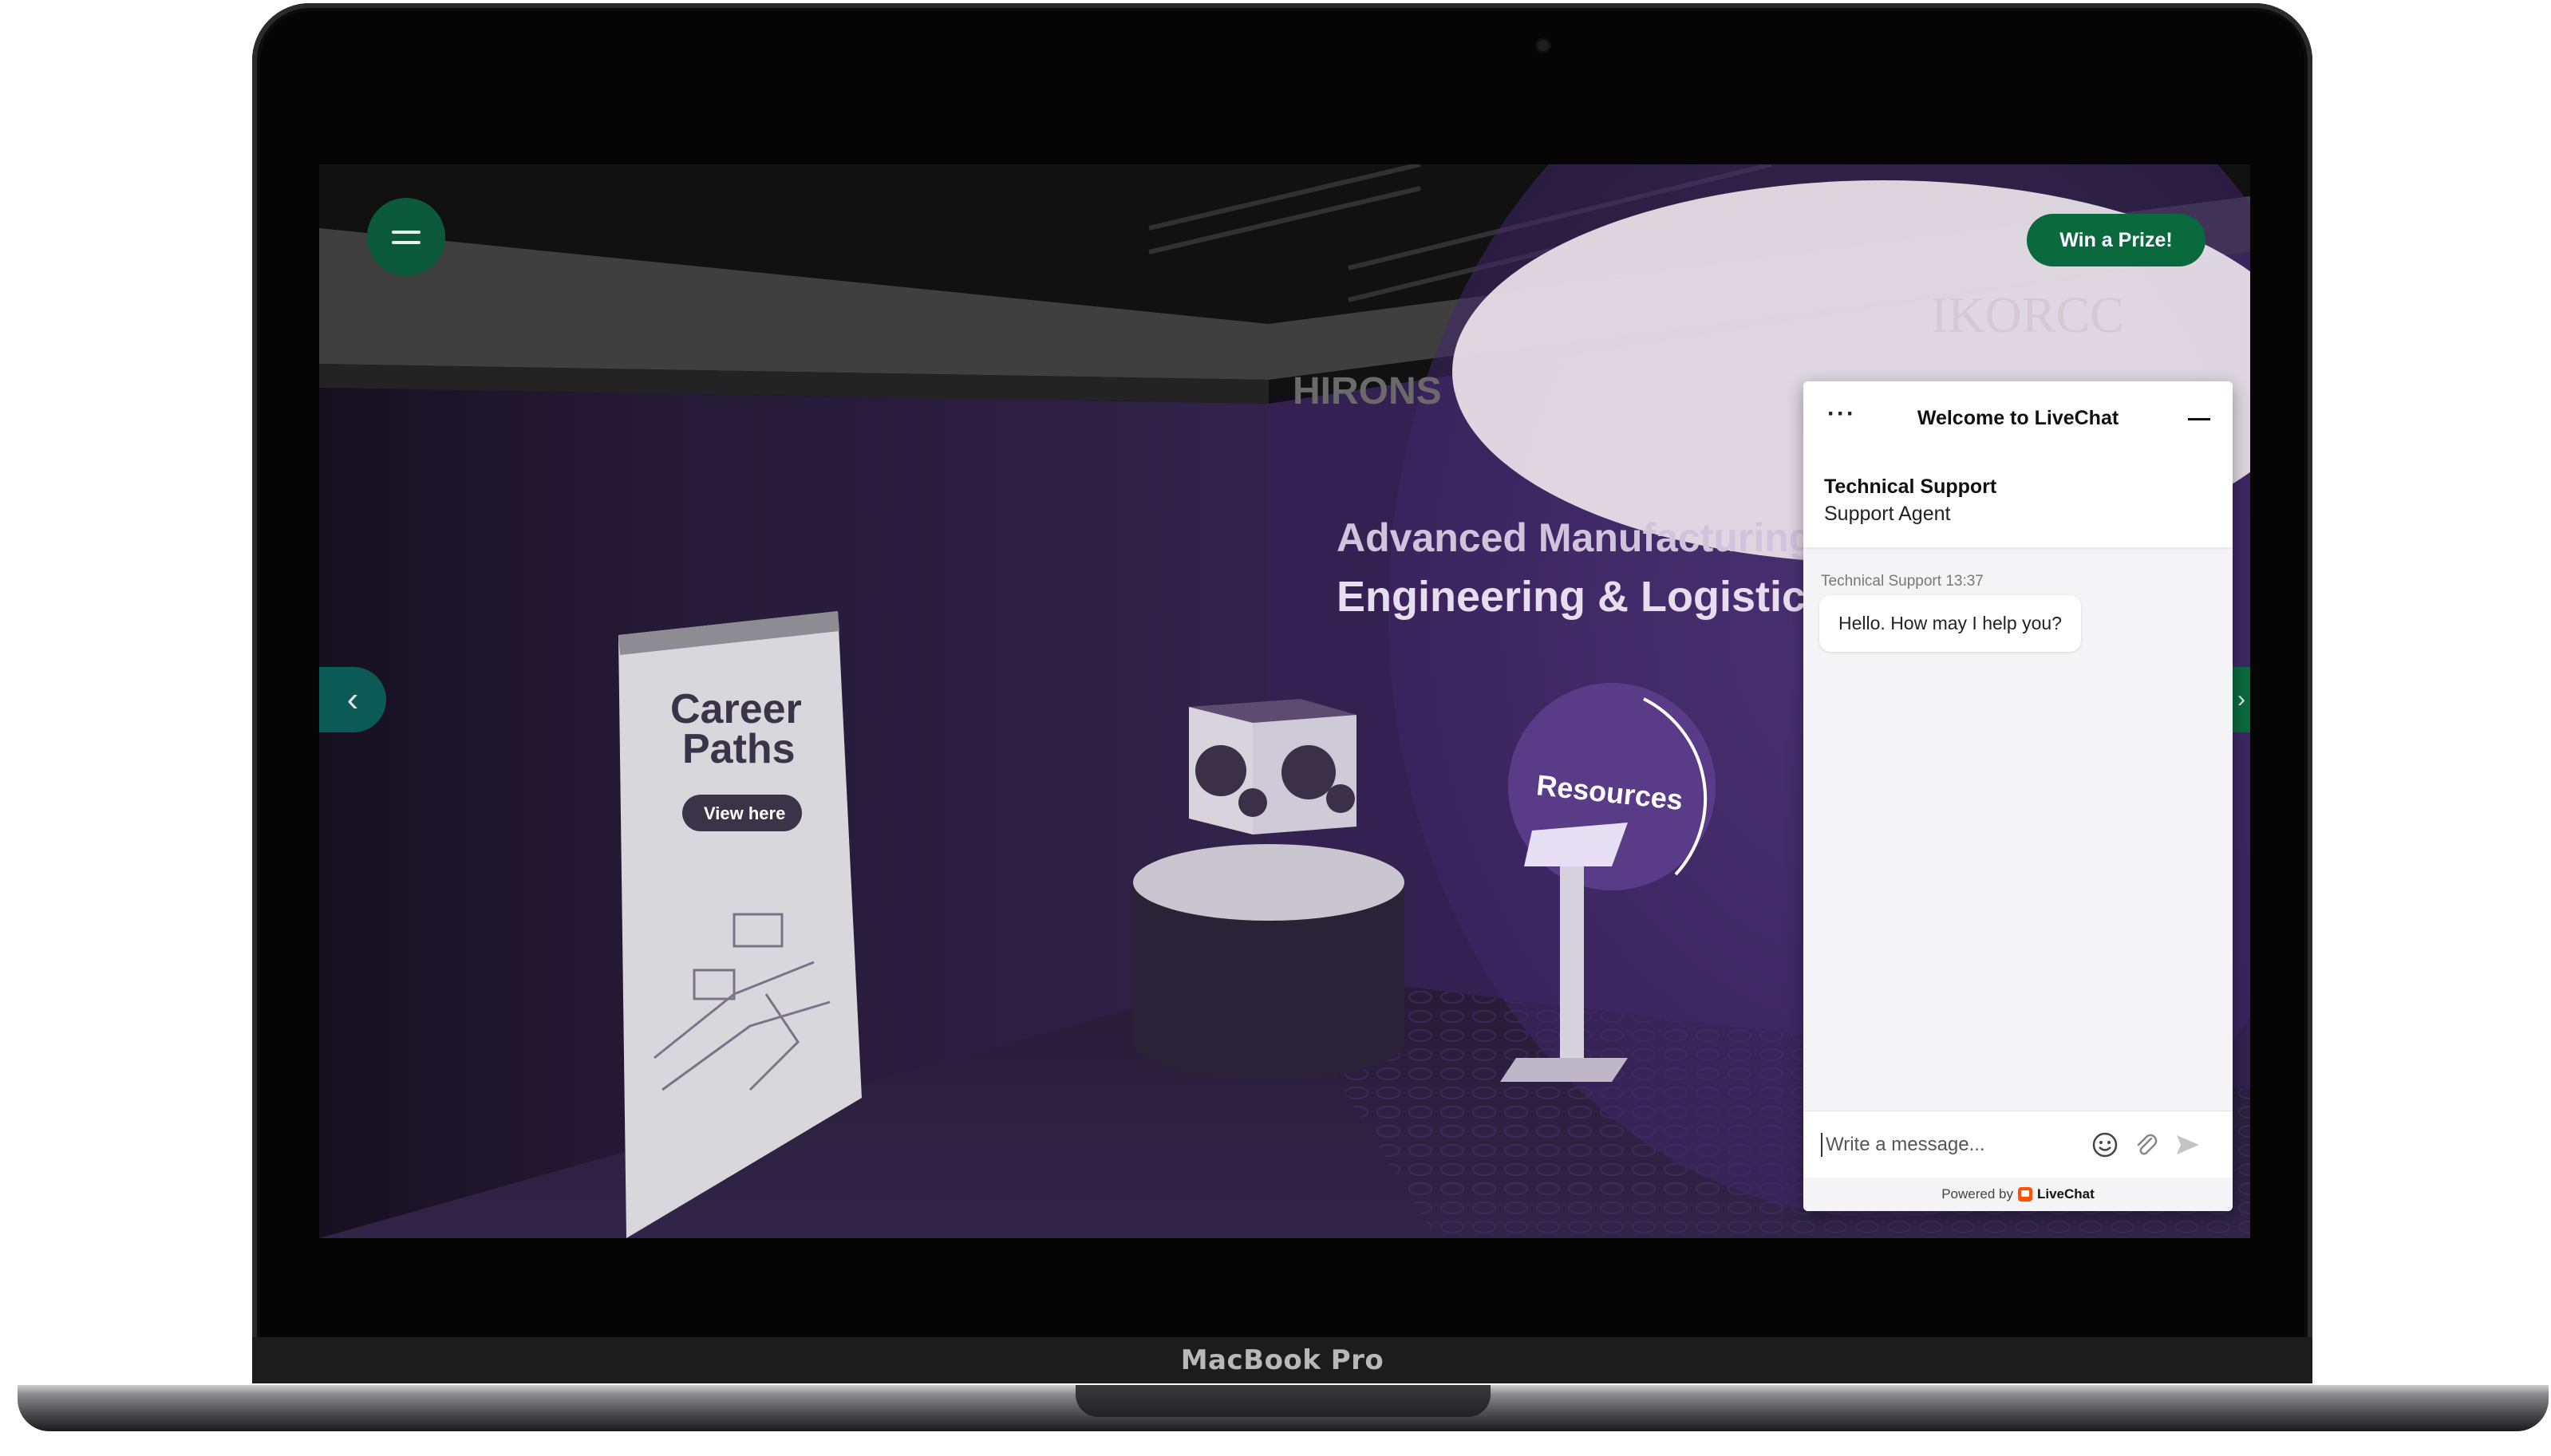  Describe the element at coordinates (1283, 1401) in the screenshot. I see `laptop-notch` at that location.